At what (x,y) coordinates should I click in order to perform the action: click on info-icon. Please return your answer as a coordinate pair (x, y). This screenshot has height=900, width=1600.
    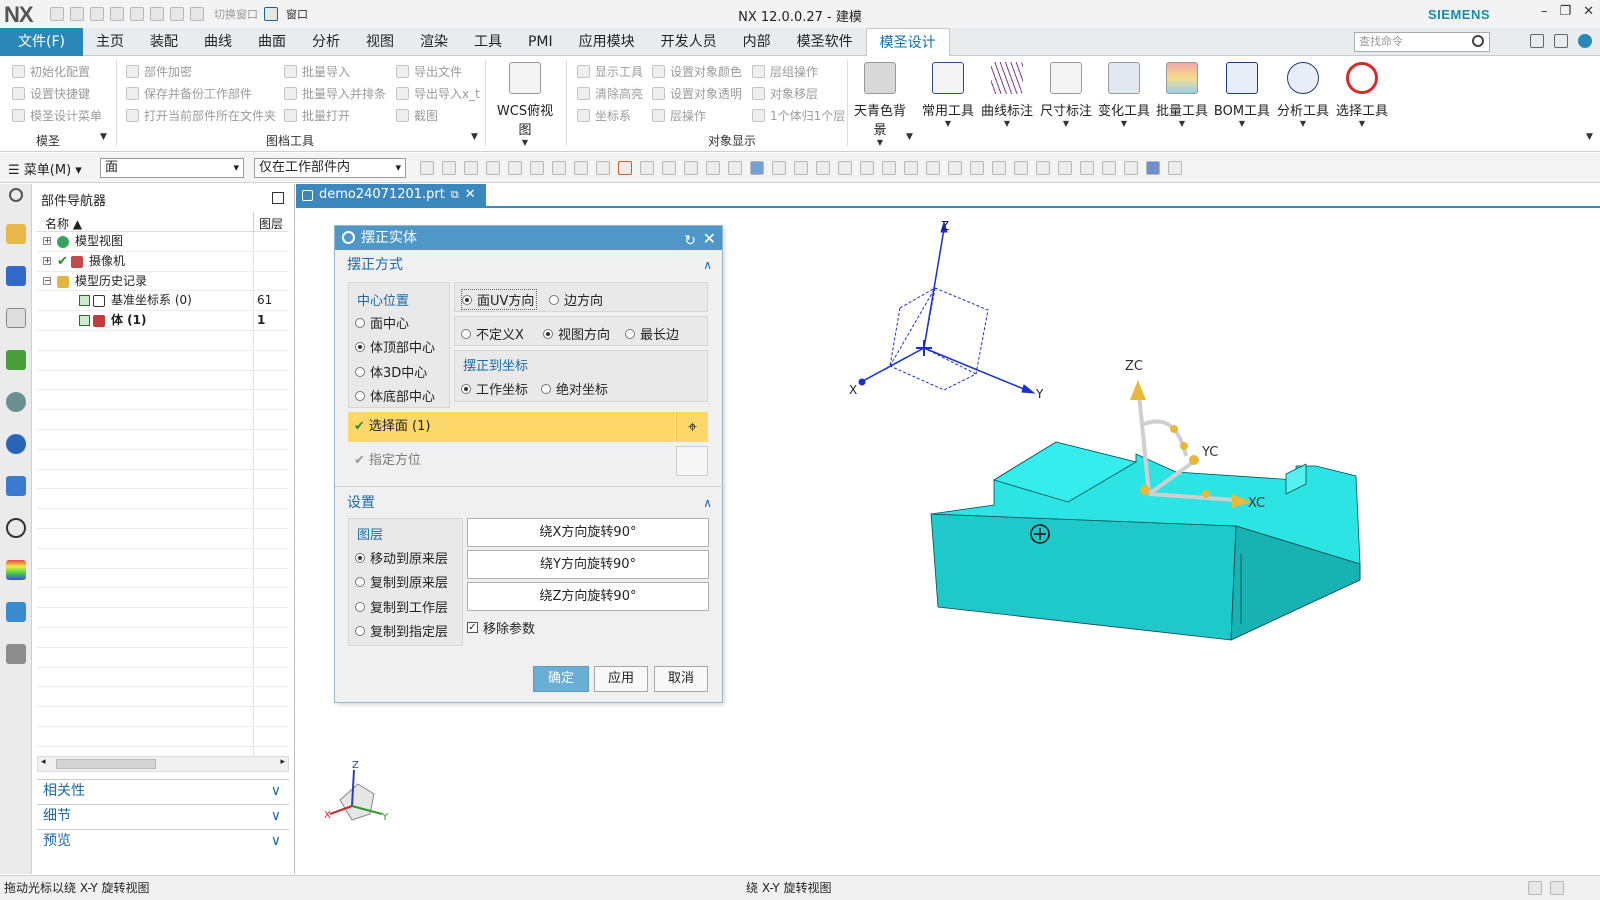
    Looking at the image, I should click on (15, 444).